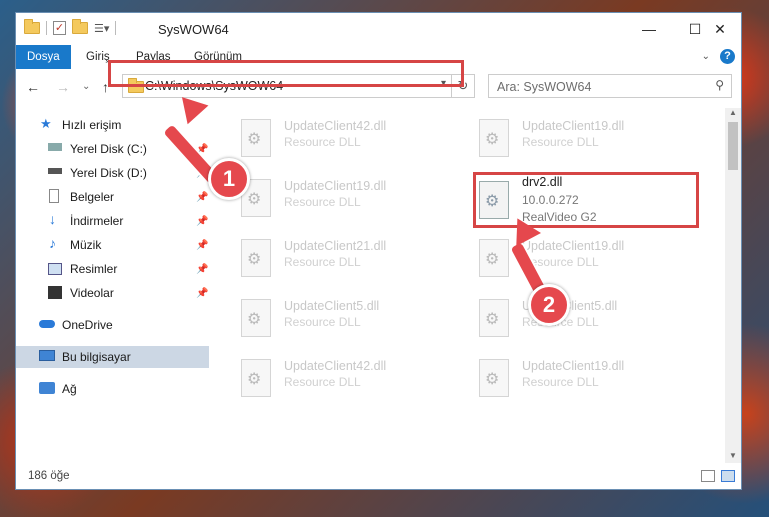 The width and height of the screenshot is (769, 517). What do you see at coordinates (86, 86) in the screenshot?
I see `recent-locations-button: ⌄` at bounding box center [86, 86].